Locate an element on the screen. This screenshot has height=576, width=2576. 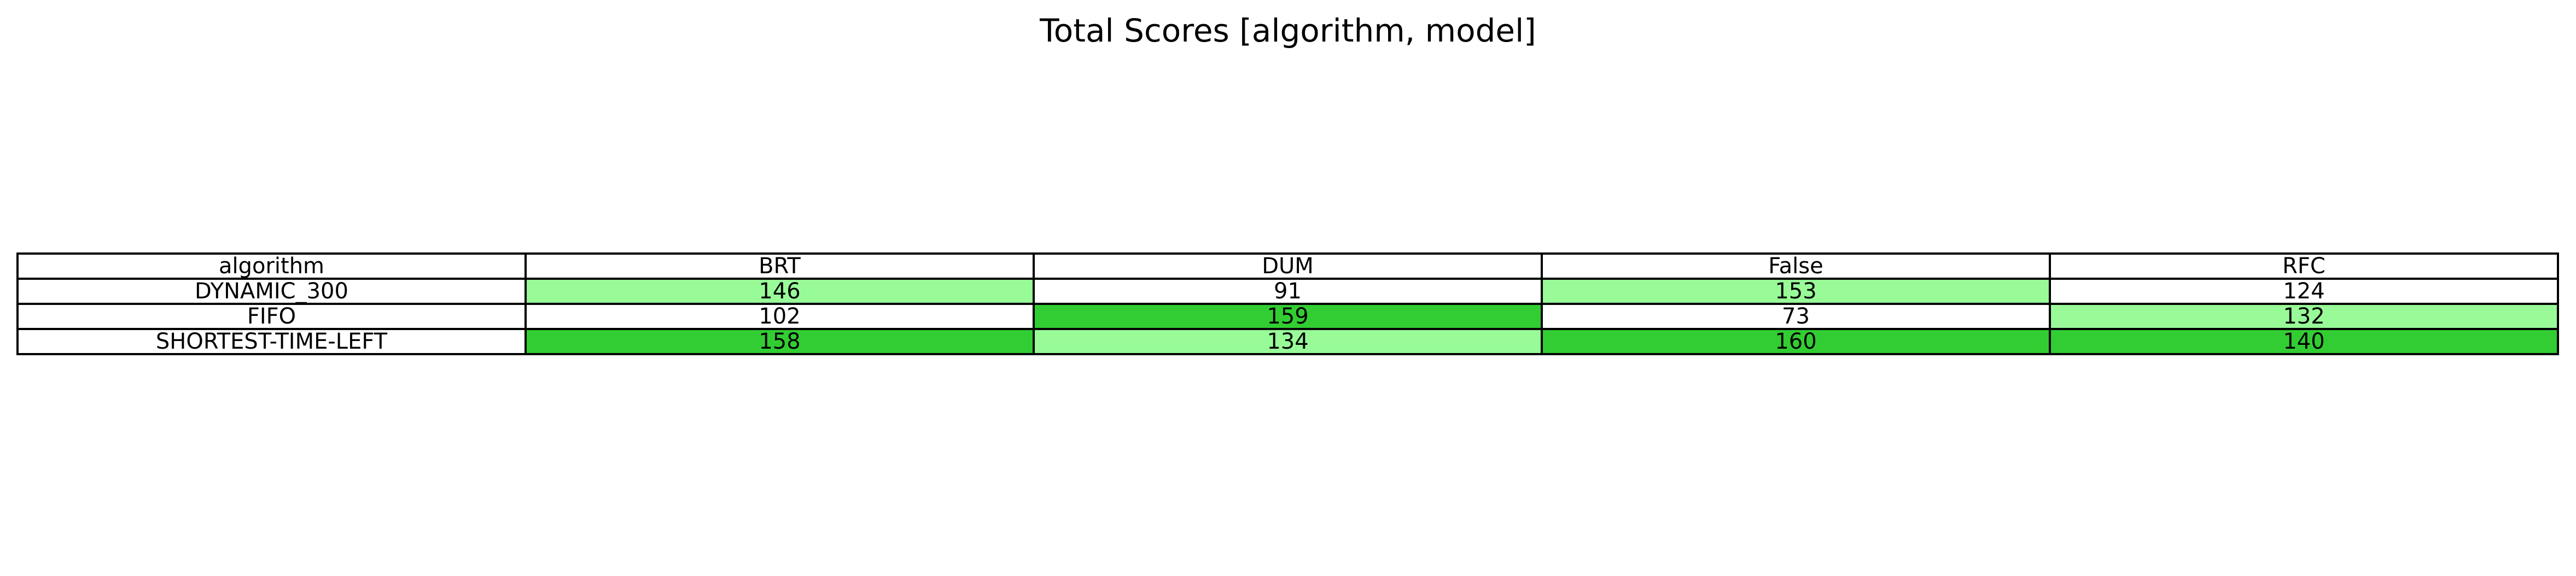
score-cell: 140 is located at coordinates (2304, 341).